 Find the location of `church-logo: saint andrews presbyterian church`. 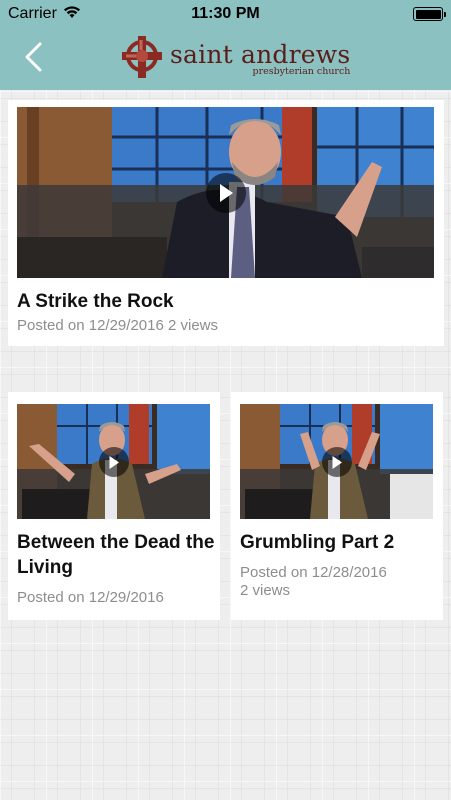

church-logo: saint andrews presbyterian church is located at coordinates (235, 59).